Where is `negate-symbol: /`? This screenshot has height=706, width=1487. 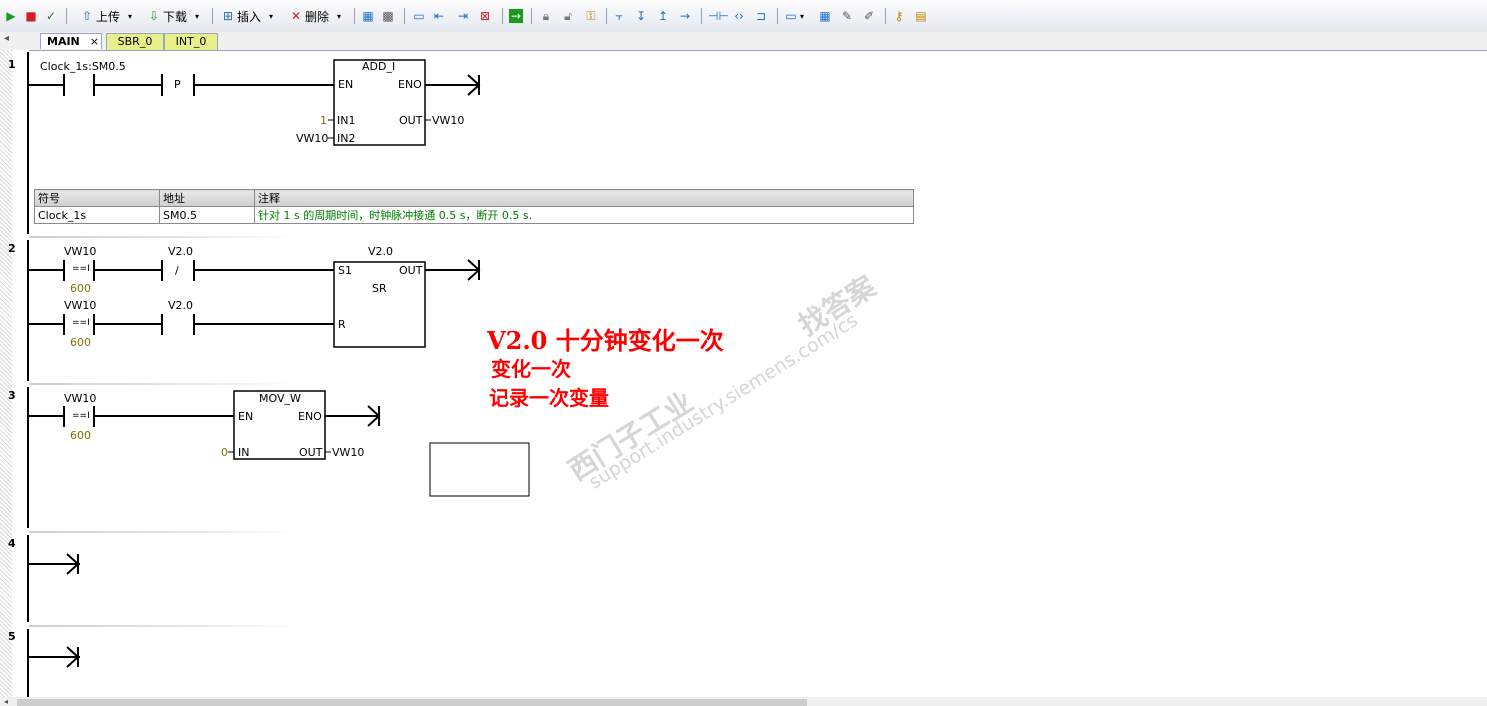
negate-symbol: / is located at coordinates (177, 270).